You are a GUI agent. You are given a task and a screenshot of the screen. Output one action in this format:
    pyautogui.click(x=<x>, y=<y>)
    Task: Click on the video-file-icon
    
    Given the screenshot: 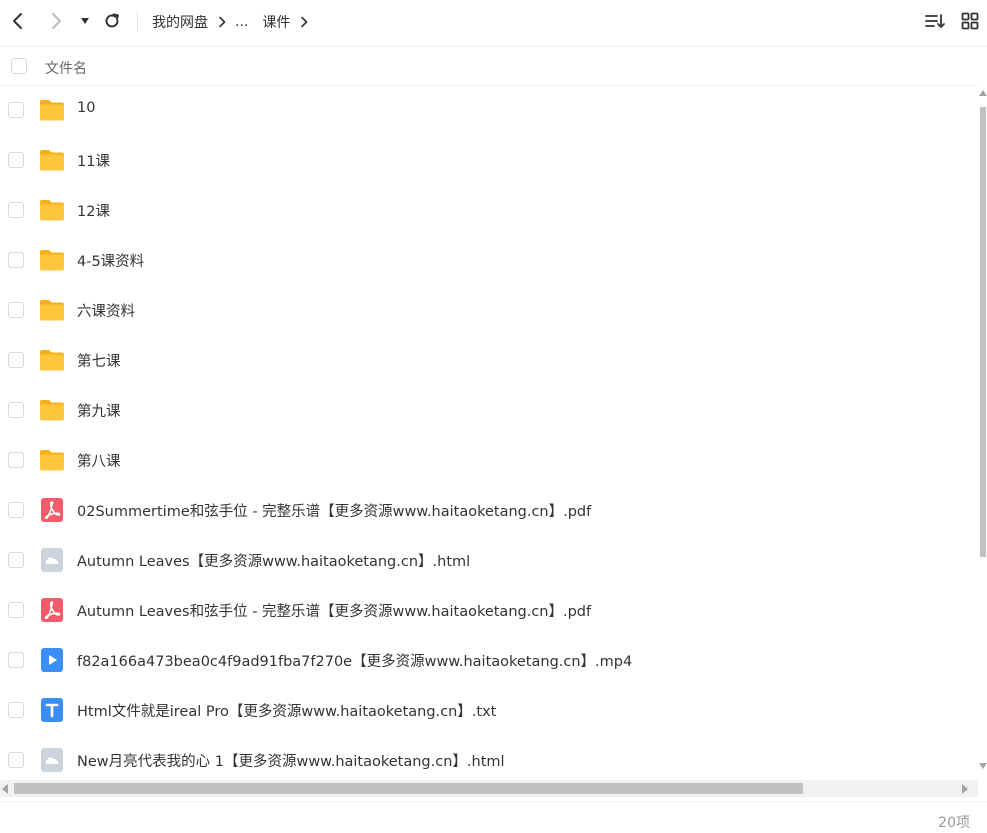 What is the action you would take?
    pyautogui.click(x=52, y=660)
    